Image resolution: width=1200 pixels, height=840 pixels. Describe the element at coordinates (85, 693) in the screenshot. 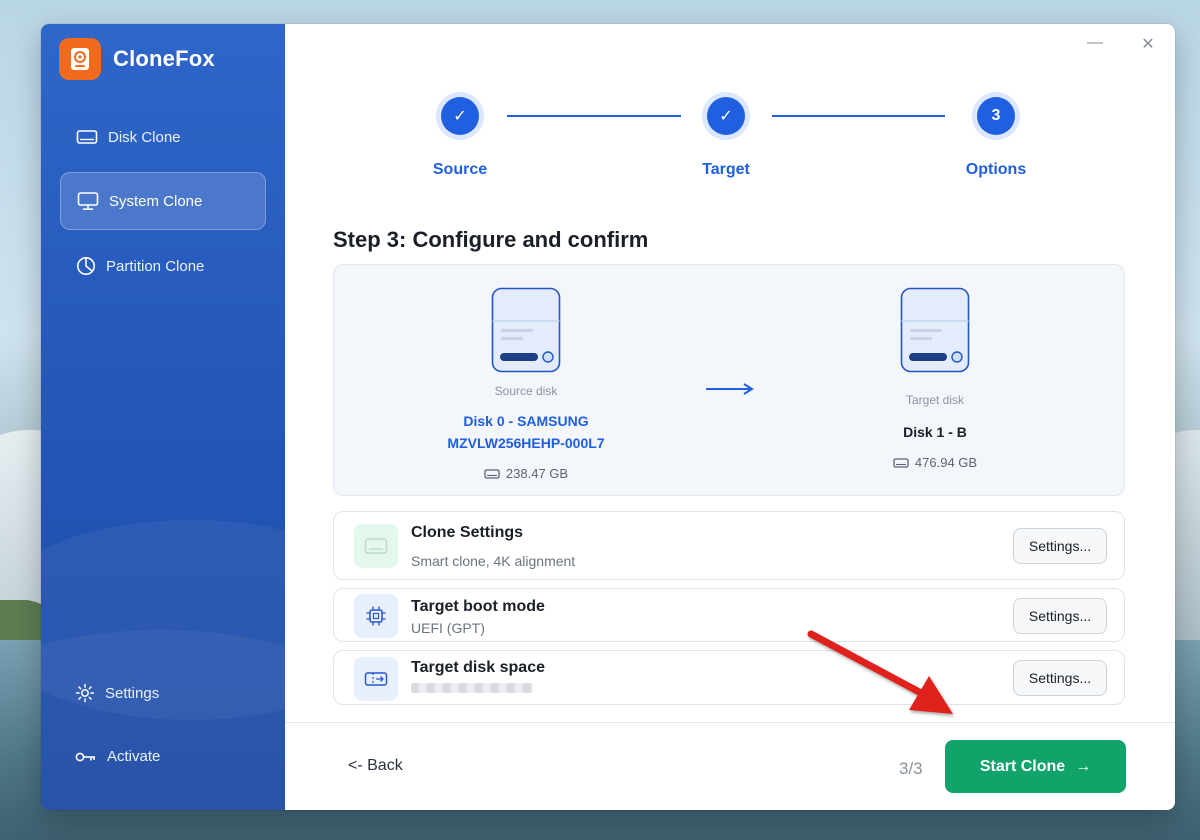

I see `gear-icon` at that location.